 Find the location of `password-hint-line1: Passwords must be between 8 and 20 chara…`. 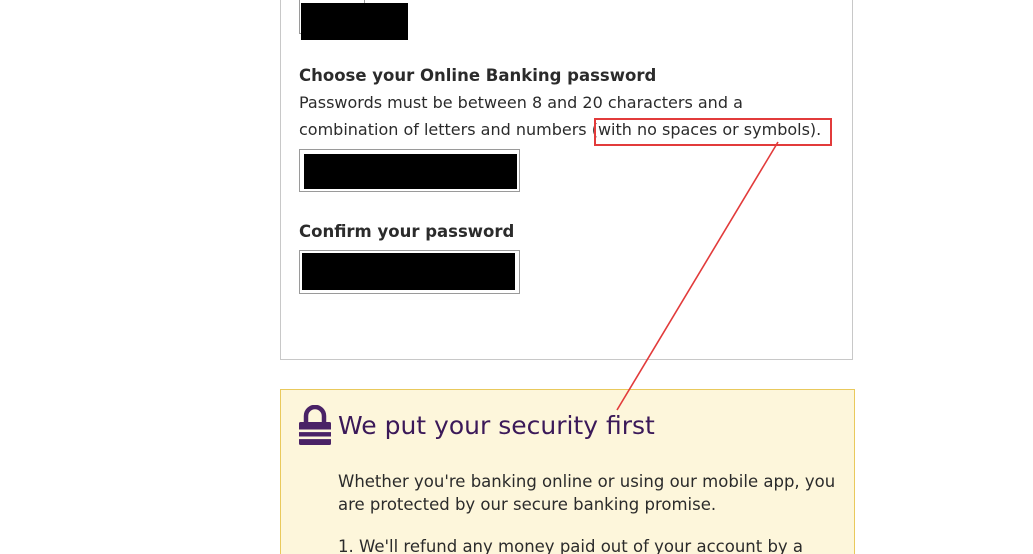

password-hint-line1: Passwords must be between 8 and 20 chara… is located at coordinates (521, 102).